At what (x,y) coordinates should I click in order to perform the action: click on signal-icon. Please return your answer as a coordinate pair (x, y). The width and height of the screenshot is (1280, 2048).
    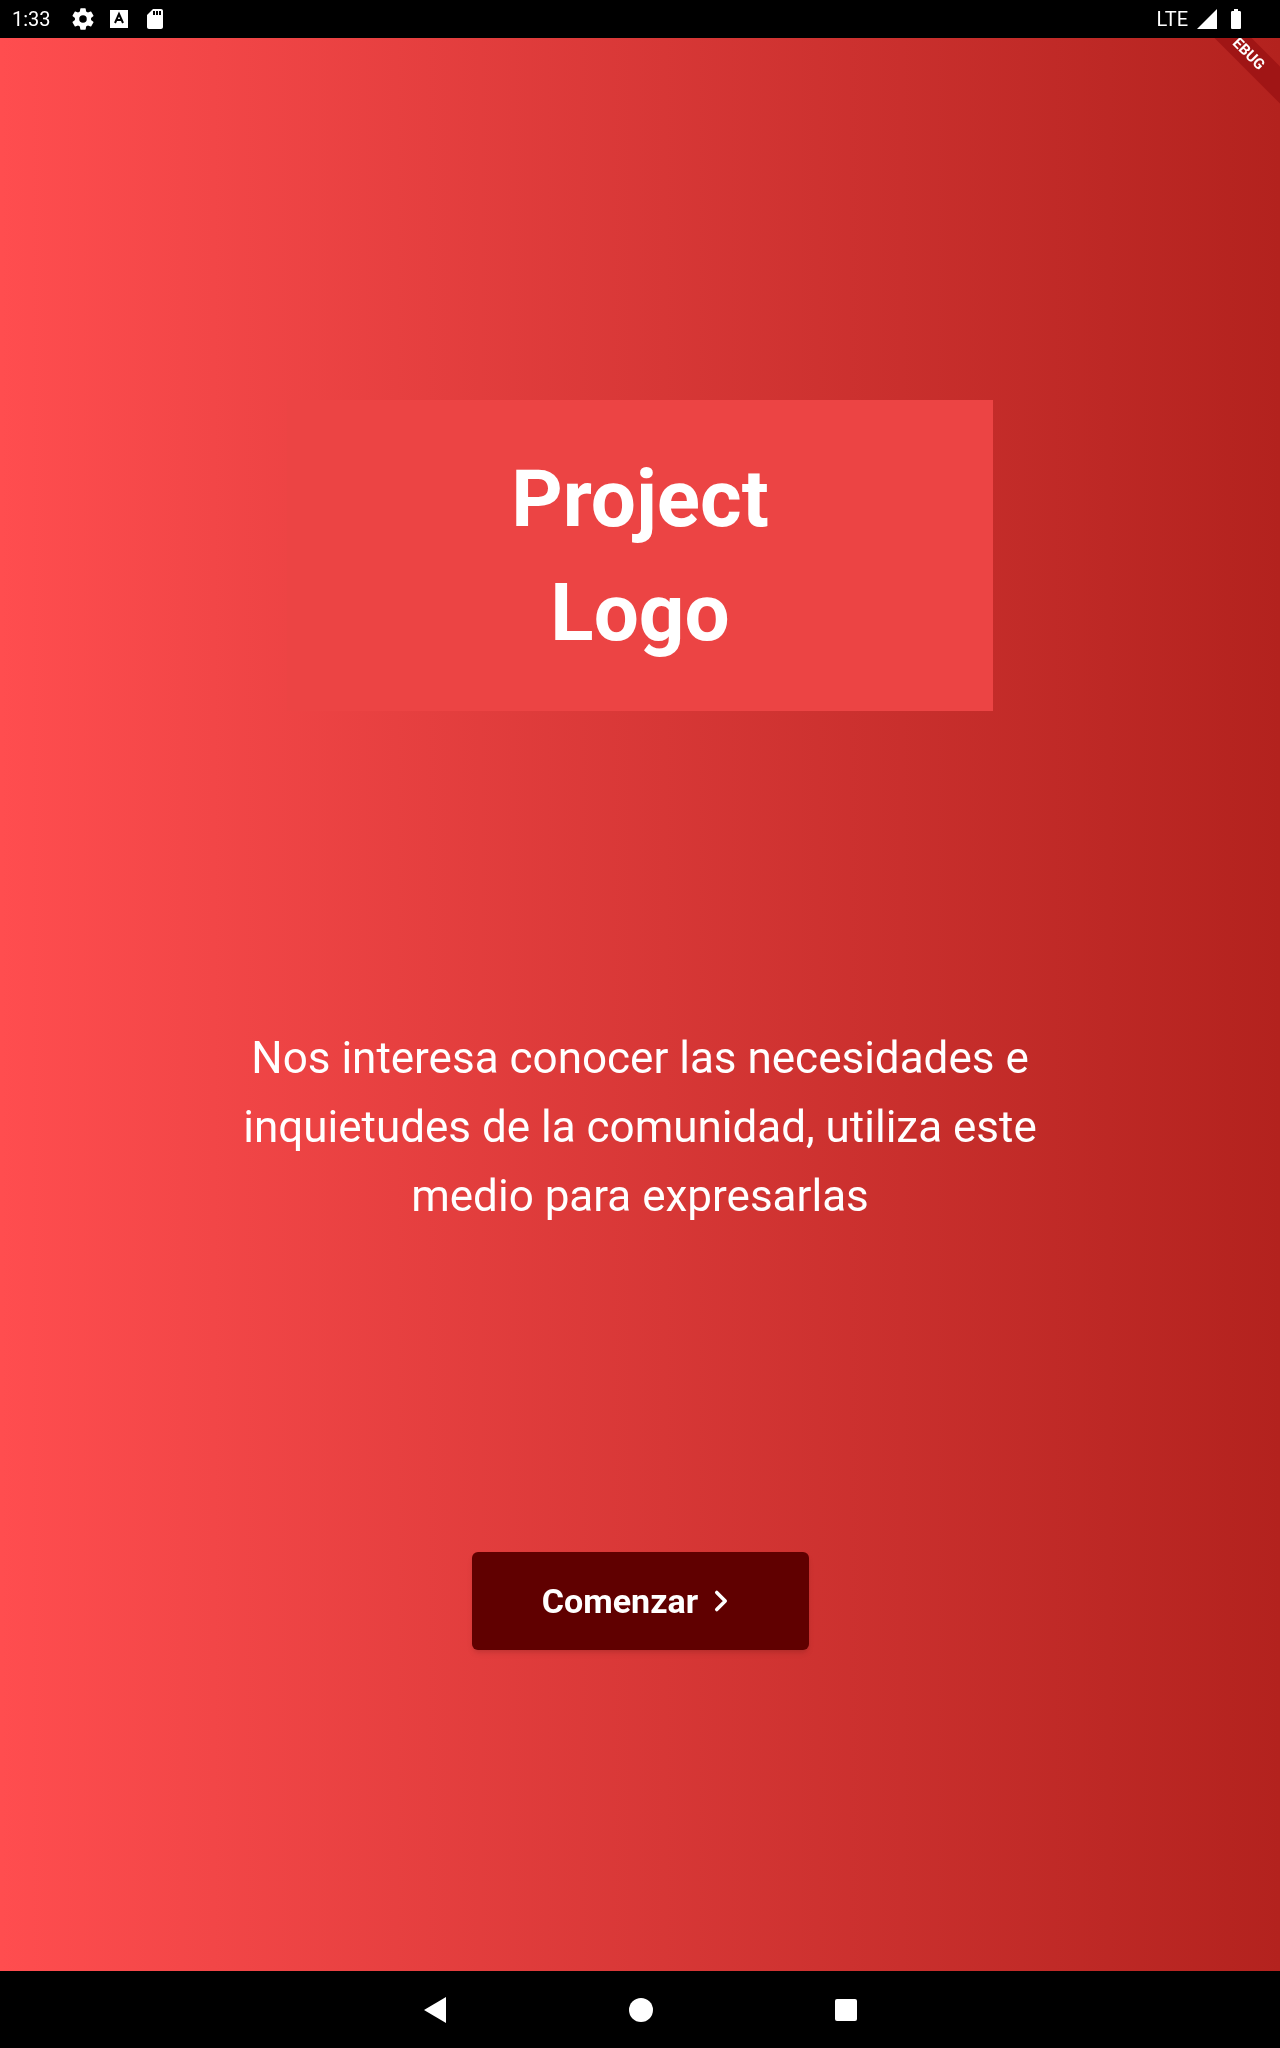
    Looking at the image, I should click on (1207, 19).